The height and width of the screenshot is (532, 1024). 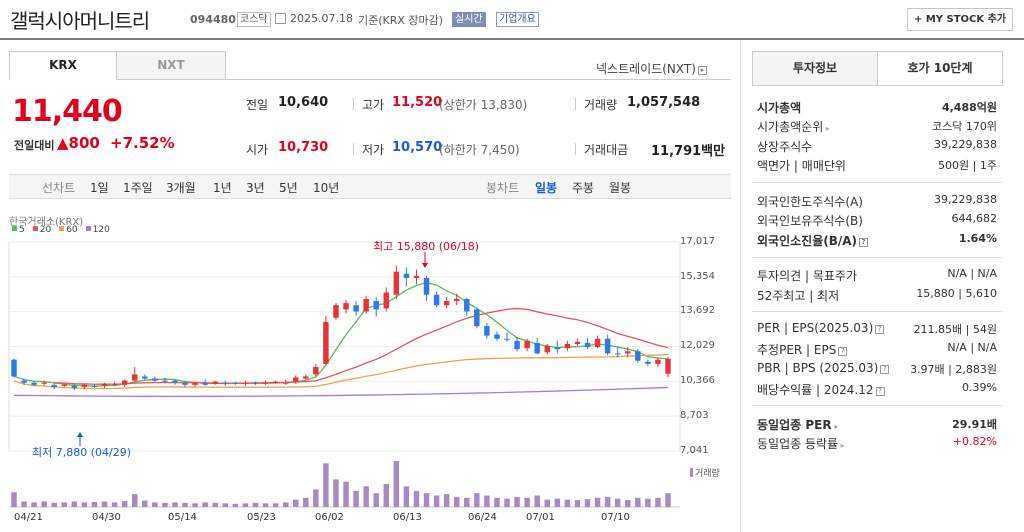 What do you see at coordinates (940, 68) in the screenshot?
I see `tab-hoga-10: 호가 10단계` at bounding box center [940, 68].